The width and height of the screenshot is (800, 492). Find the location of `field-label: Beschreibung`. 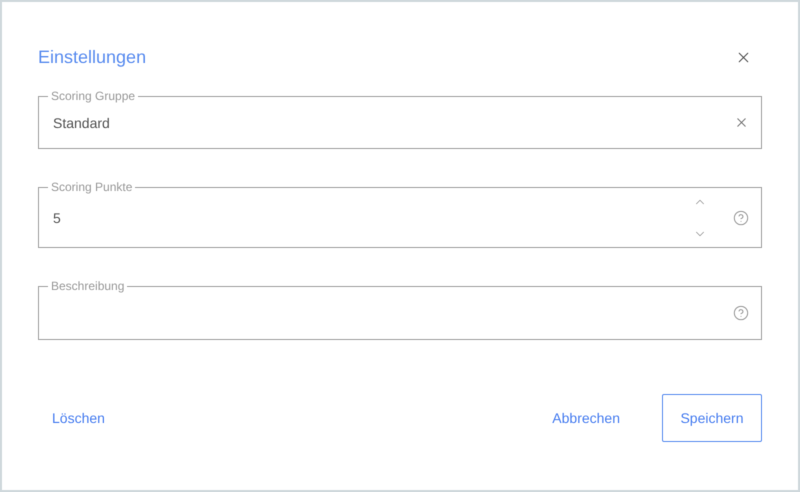

field-label: Beschreibung is located at coordinates (88, 286).